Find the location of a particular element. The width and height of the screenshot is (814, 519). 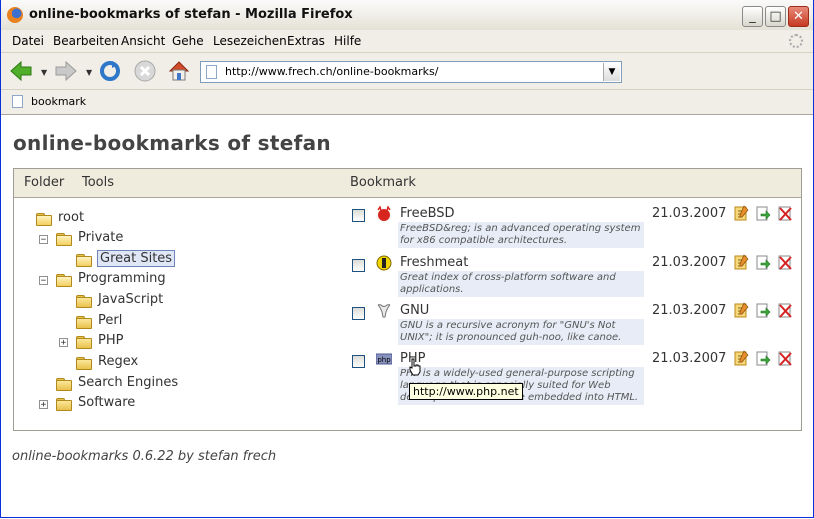

bookmarks-toolbar: bookmark is located at coordinates (407, 102).